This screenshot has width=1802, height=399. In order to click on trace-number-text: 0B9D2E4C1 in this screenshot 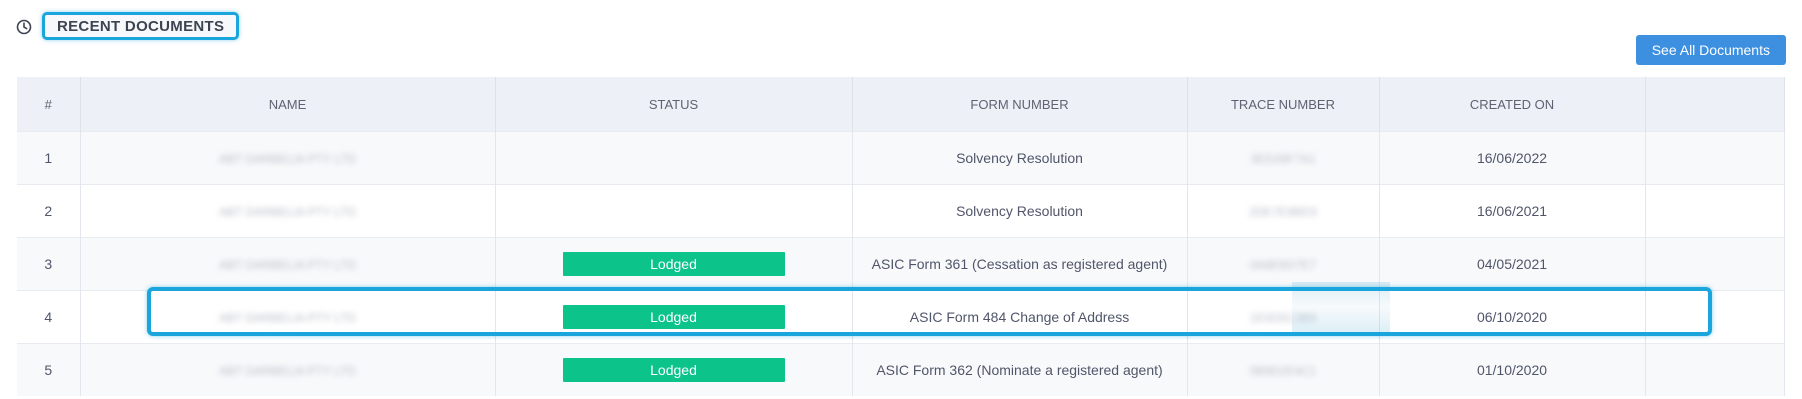, I will do `click(1283, 371)`.